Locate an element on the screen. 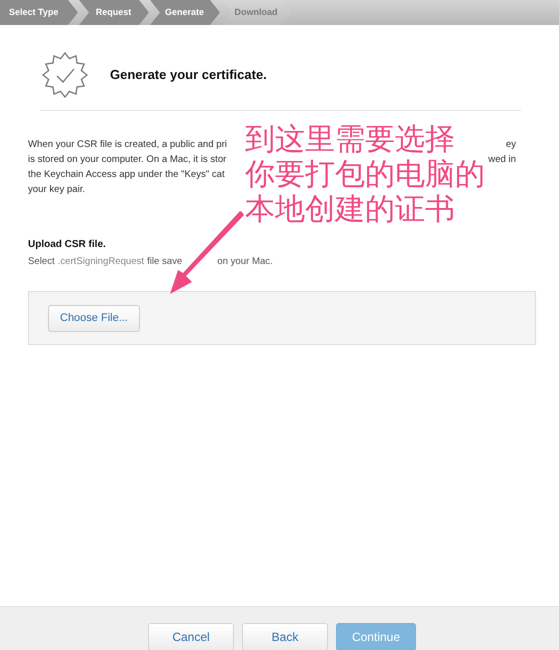  body-text: the Keychain Access app under the "Keys" cat is located at coordinates (126, 175).